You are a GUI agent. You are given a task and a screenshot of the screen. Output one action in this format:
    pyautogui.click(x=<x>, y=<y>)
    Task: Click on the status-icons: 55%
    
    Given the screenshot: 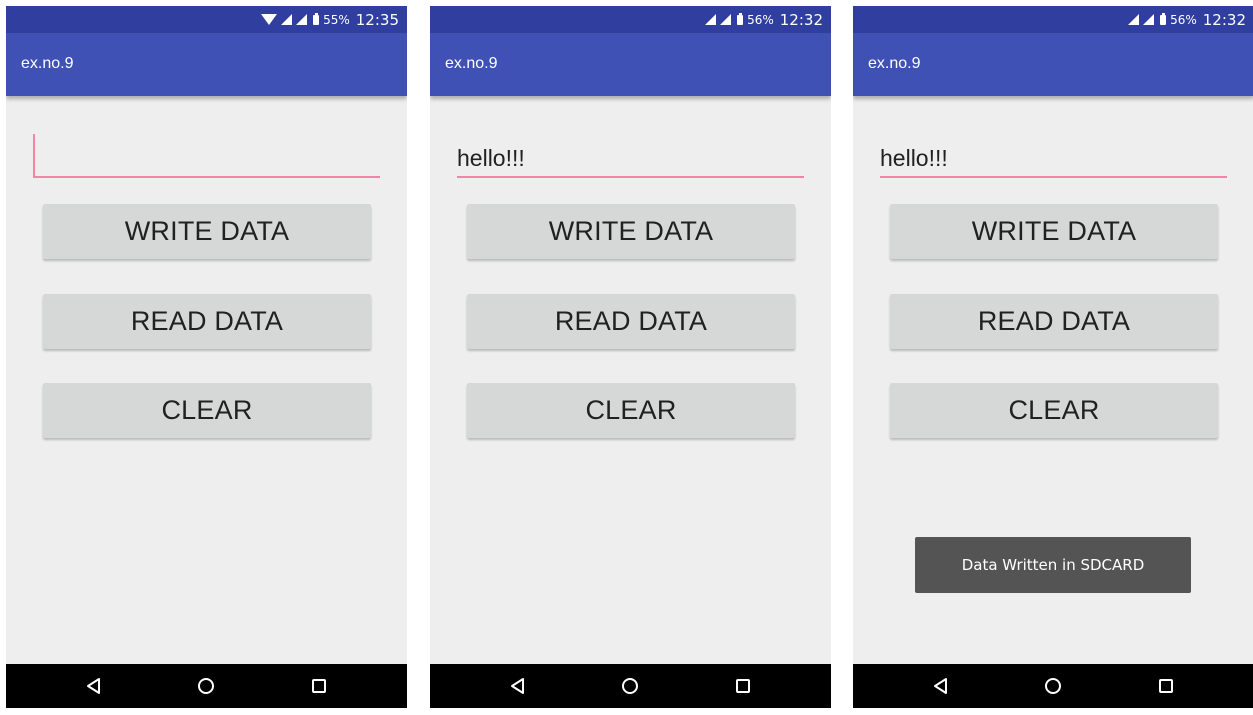 What is the action you would take?
    pyautogui.click(x=305, y=19)
    